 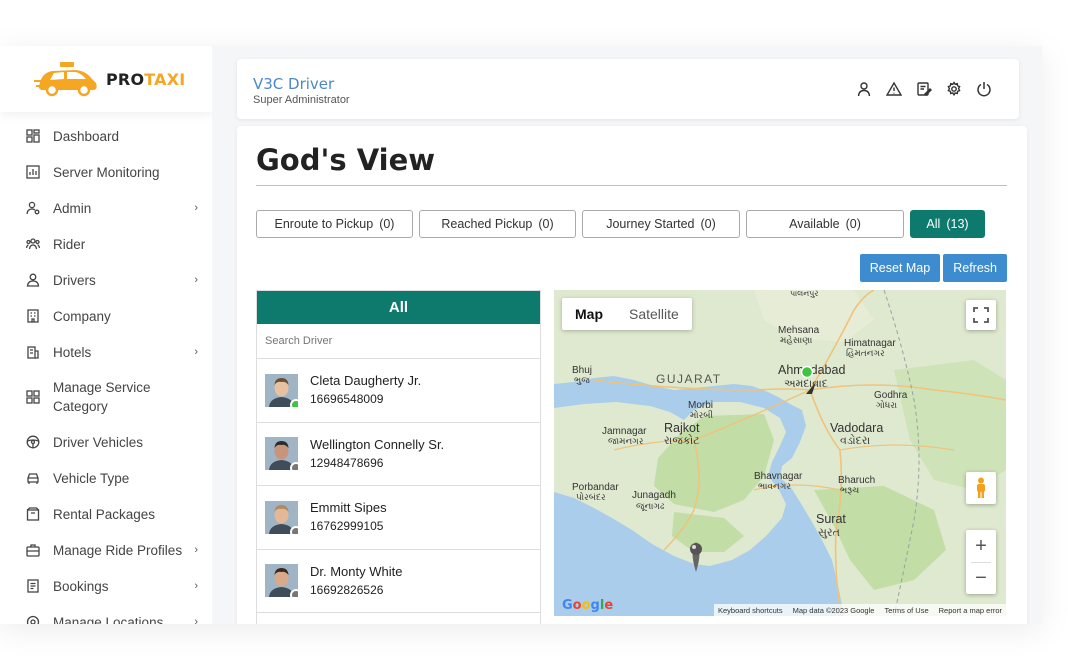 I want to click on profile-icon, so click(x=864, y=89).